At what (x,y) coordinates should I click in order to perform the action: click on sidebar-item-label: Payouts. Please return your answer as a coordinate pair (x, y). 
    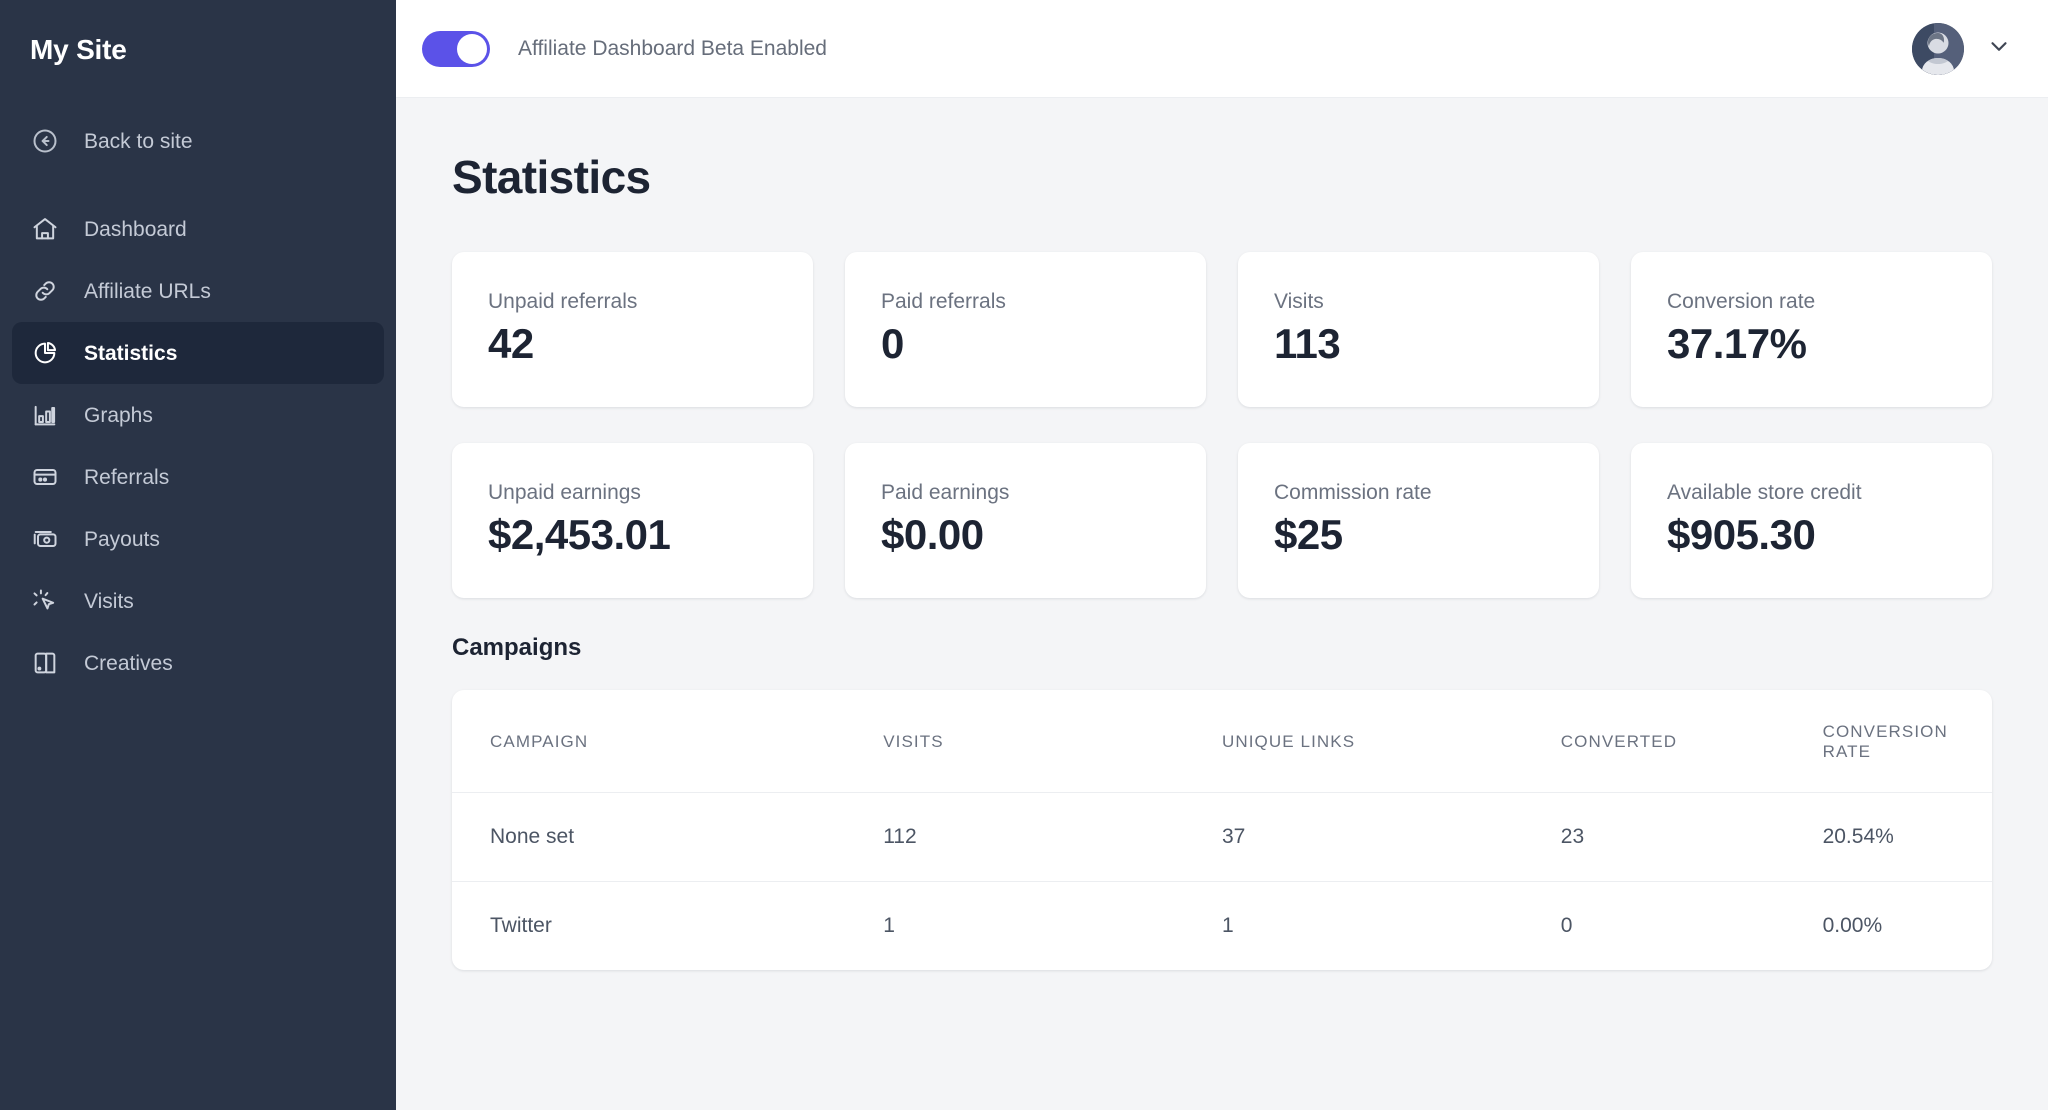
    Looking at the image, I should click on (122, 539).